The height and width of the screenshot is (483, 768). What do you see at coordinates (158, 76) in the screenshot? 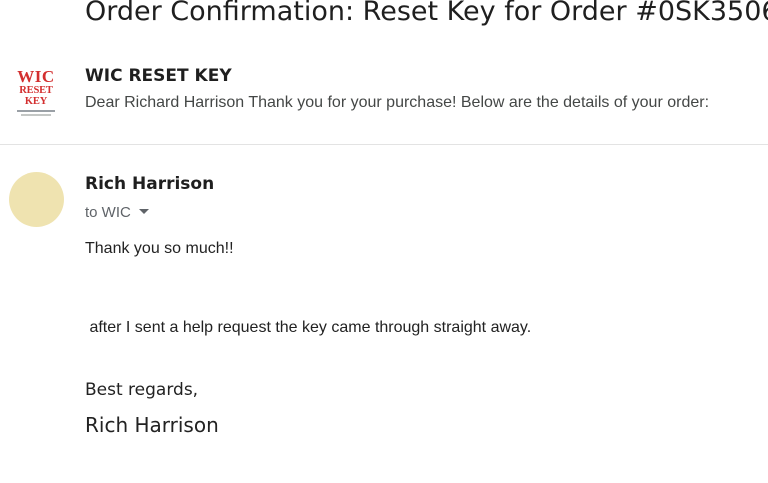
I see `collapsed-sender-name: WIC RESET KEY` at bounding box center [158, 76].